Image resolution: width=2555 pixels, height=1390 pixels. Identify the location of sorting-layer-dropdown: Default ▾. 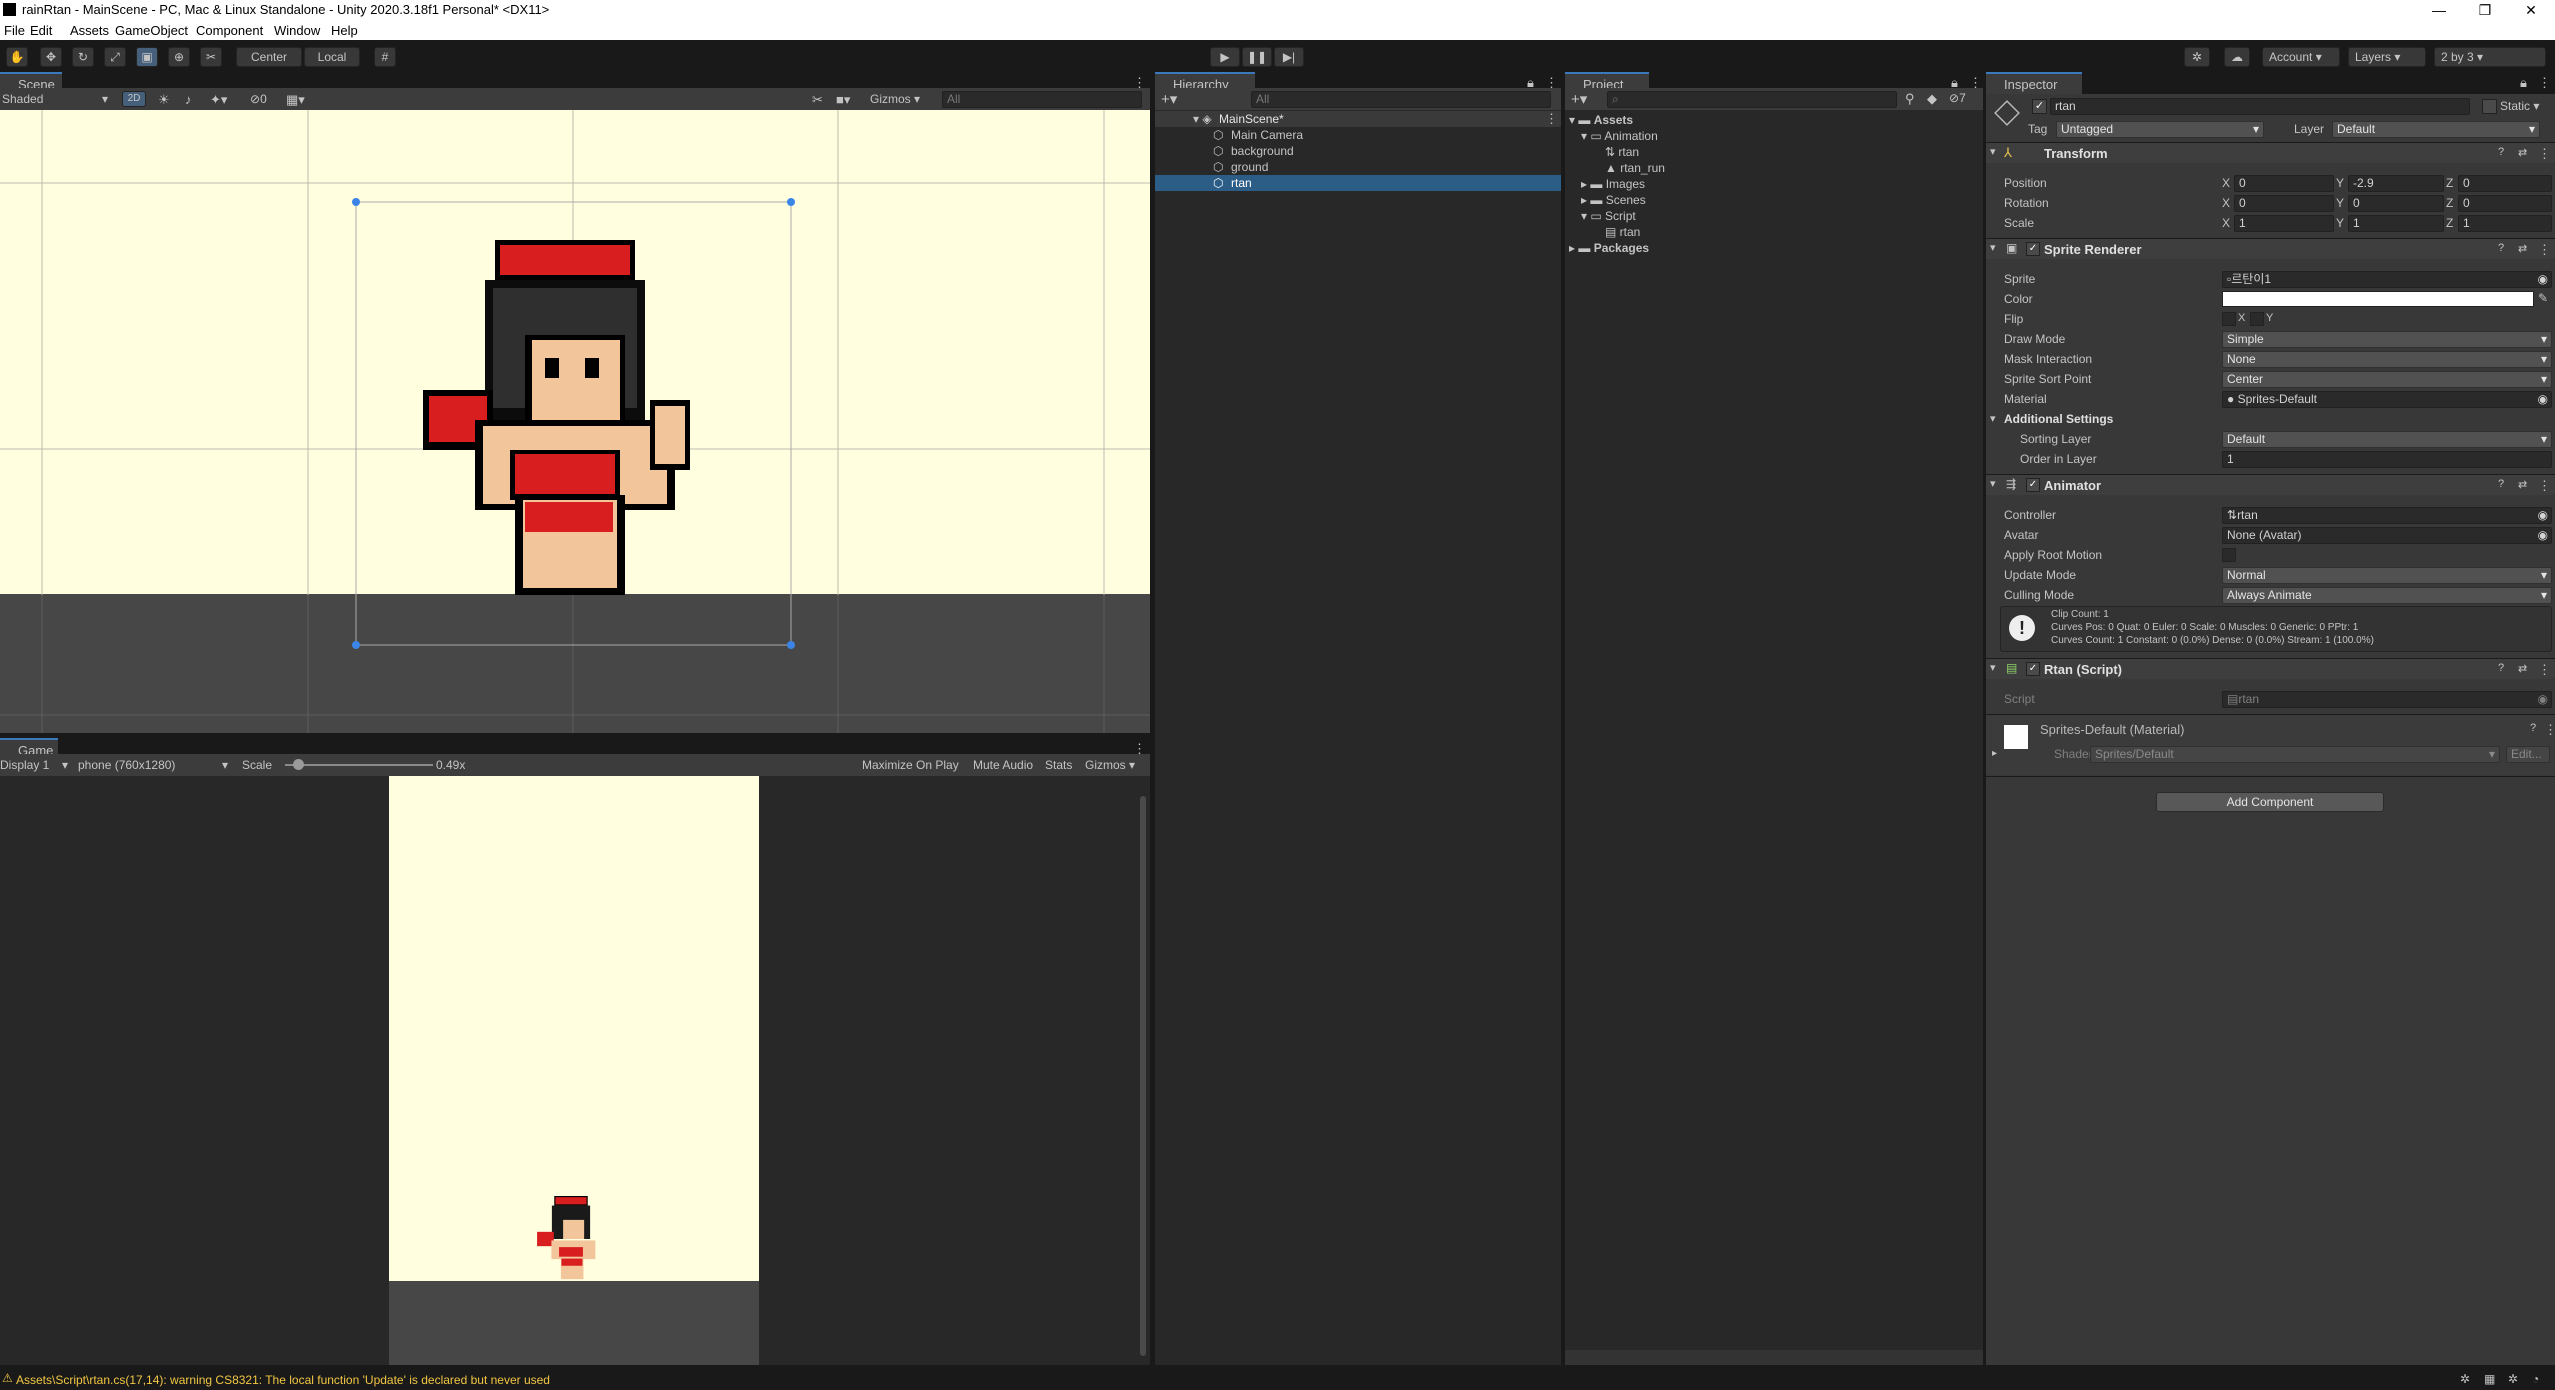
(2387, 439).